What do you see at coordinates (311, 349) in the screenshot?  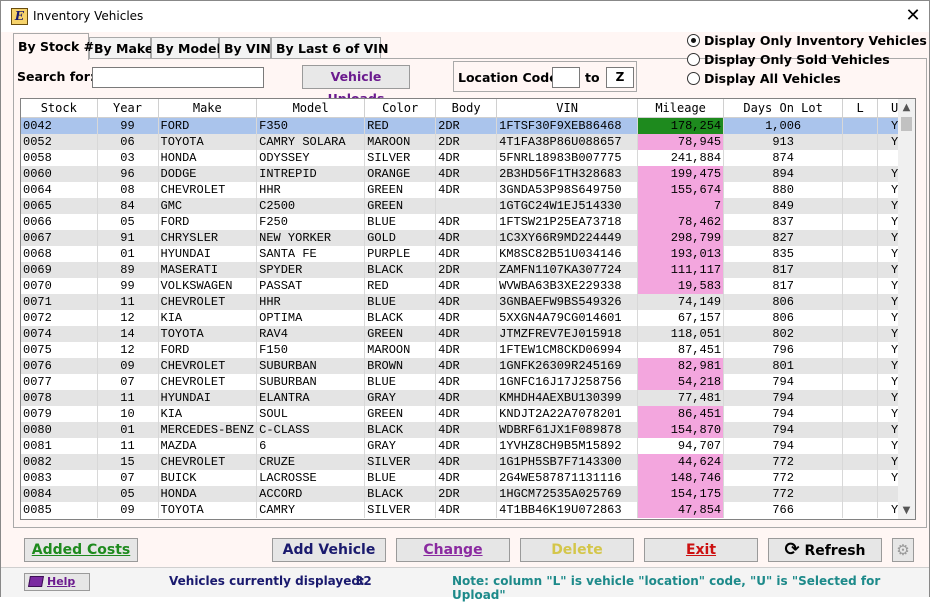 I see `table-cell-model: F150` at bounding box center [311, 349].